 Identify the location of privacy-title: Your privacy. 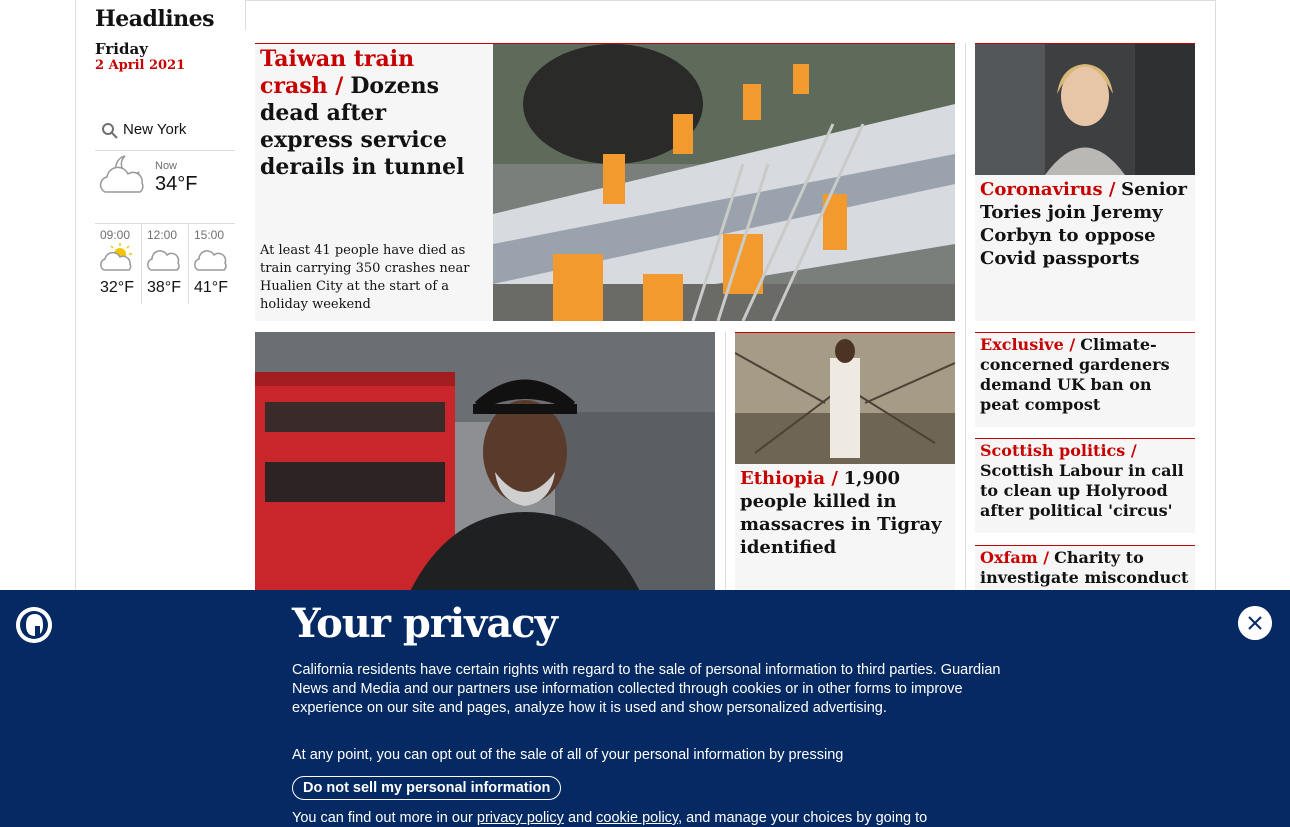
(425, 623).